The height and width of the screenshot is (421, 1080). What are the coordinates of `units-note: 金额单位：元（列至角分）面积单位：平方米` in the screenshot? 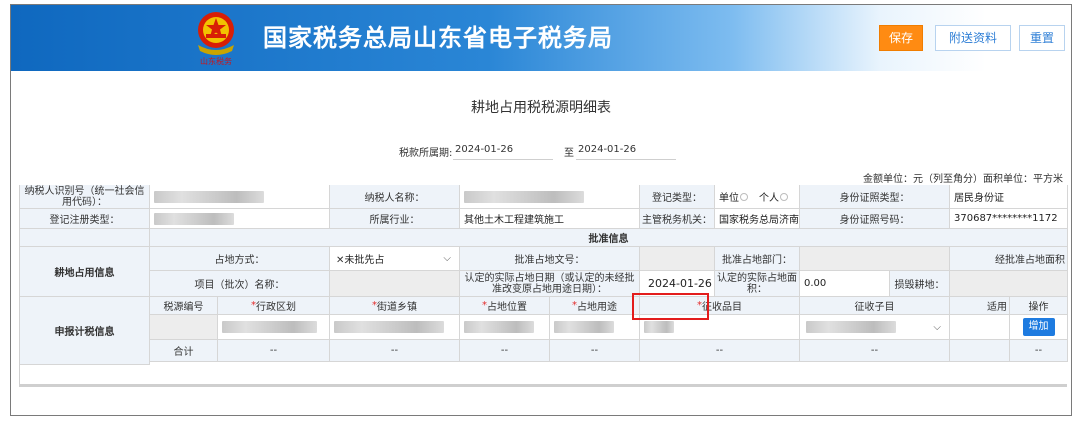 It's located at (963, 179).